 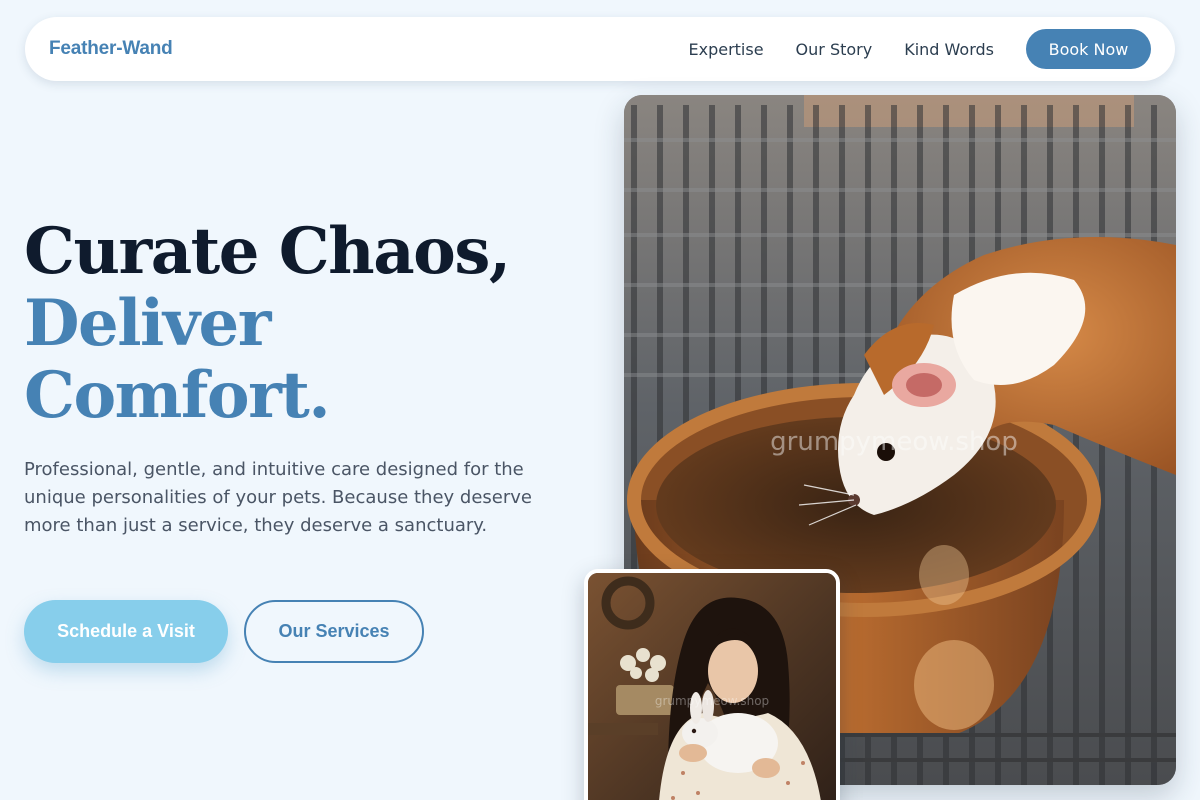 I want to click on brand-logo: Feather-Wand, so click(x=111, y=49).